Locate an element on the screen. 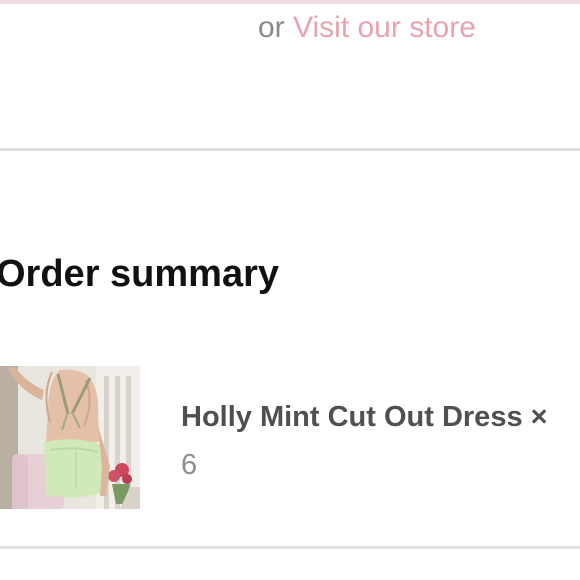 Image resolution: width=580 pixels, height=580 pixels. section-divider is located at coordinates (290, 149).